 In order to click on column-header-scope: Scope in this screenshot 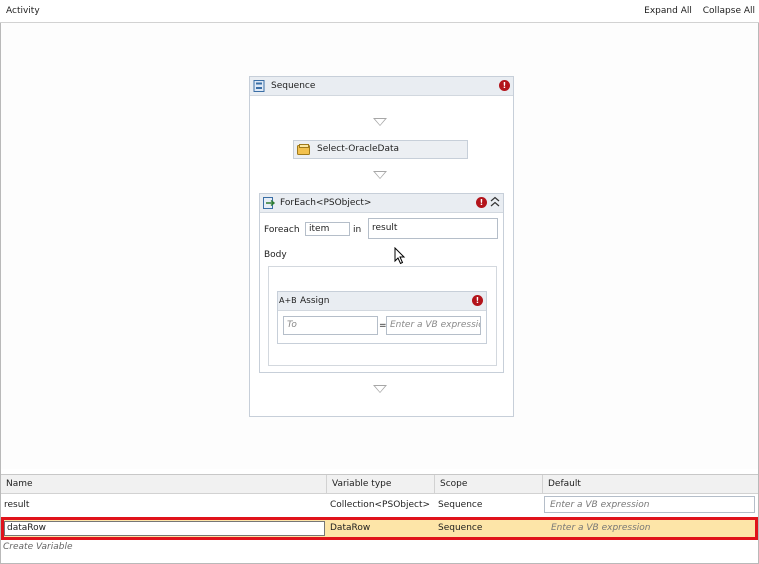, I will do `click(489, 484)`.